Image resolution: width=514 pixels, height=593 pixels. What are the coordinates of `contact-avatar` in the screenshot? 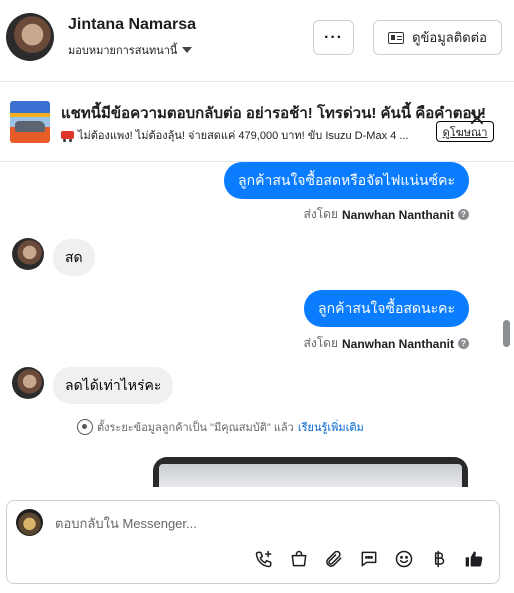 It's located at (30, 37).